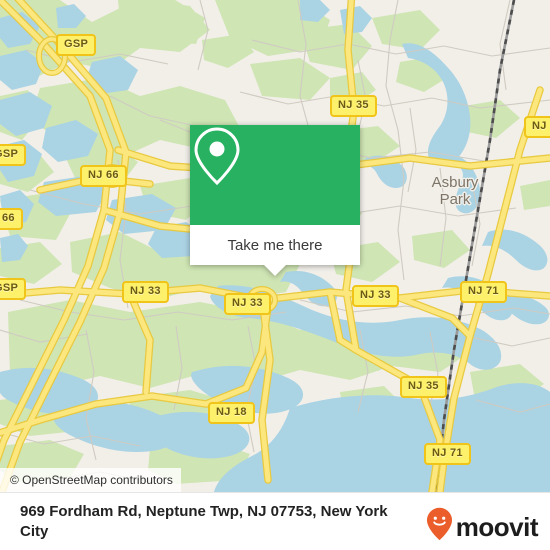 This screenshot has width=550, height=550. Describe the element at coordinates (247, 304) in the screenshot. I see `road-shield-nj33-2: NJ 33` at that location.